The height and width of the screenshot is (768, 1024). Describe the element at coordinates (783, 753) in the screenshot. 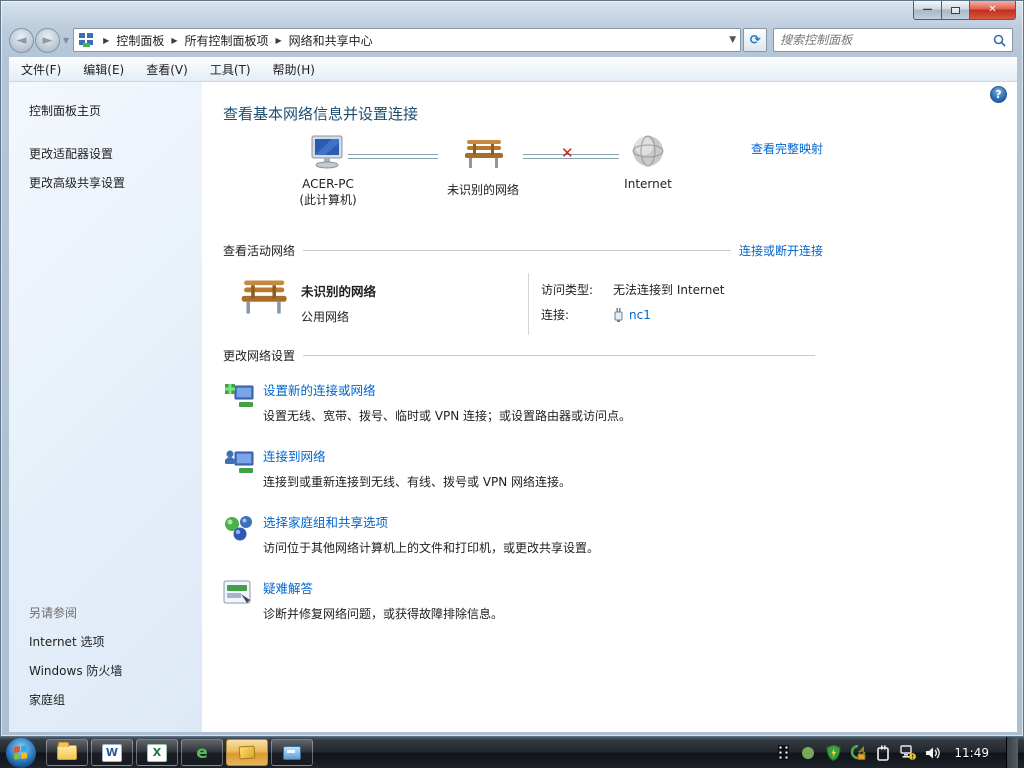

I see `film-icon` at that location.